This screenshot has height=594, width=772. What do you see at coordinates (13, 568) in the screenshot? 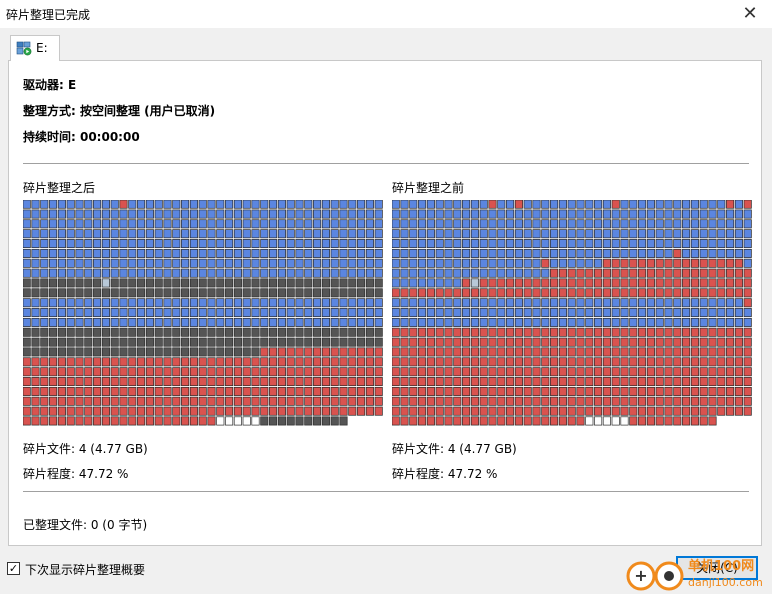
I see `show-summary-checkbox: ✓` at bounding box center [13, 568].